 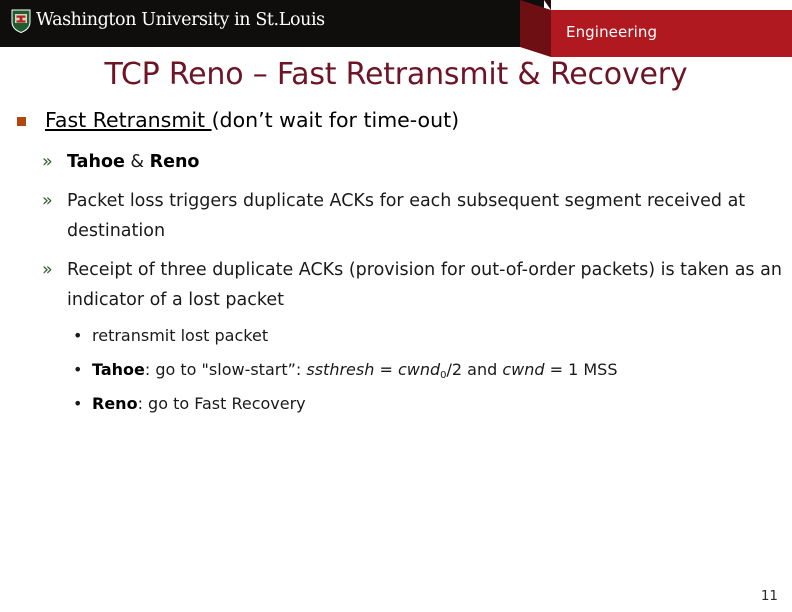 I want to click on bullet-level2-tahoe-reno: » Tahoe & Reno, so click(x=393, y=162).